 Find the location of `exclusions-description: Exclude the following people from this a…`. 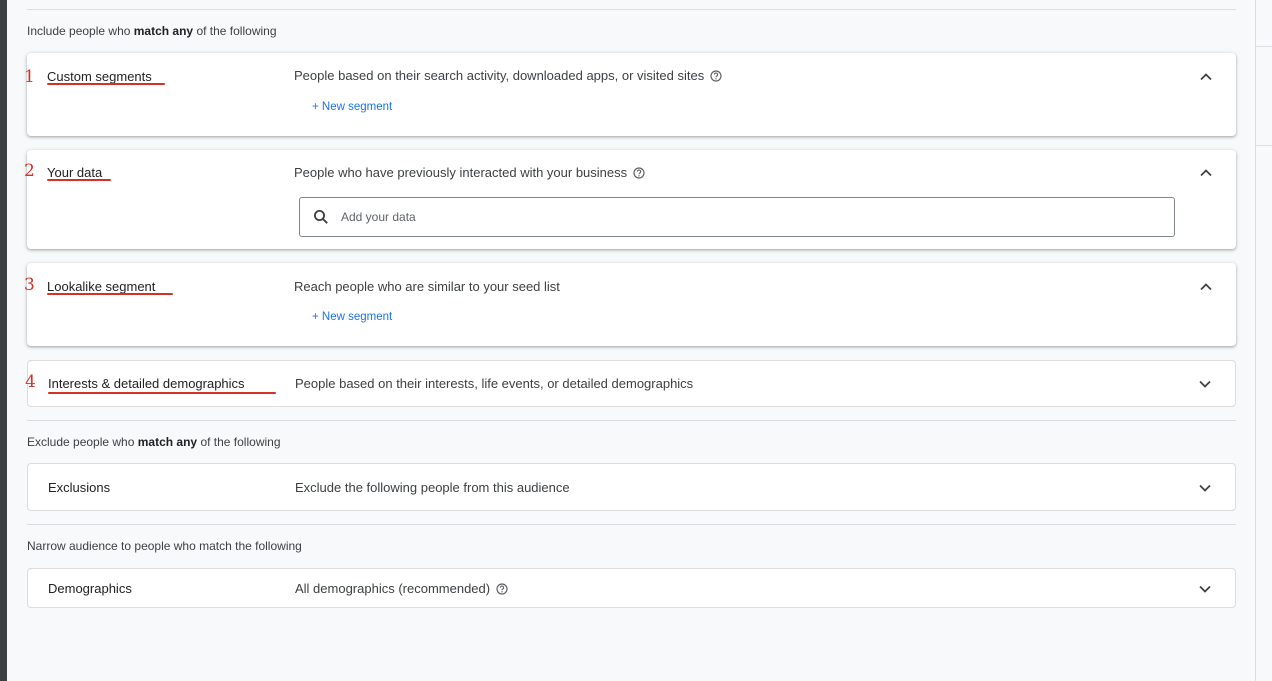

exclusions-description: Exclude the following people from this a… is located at coordinates (432, 487).